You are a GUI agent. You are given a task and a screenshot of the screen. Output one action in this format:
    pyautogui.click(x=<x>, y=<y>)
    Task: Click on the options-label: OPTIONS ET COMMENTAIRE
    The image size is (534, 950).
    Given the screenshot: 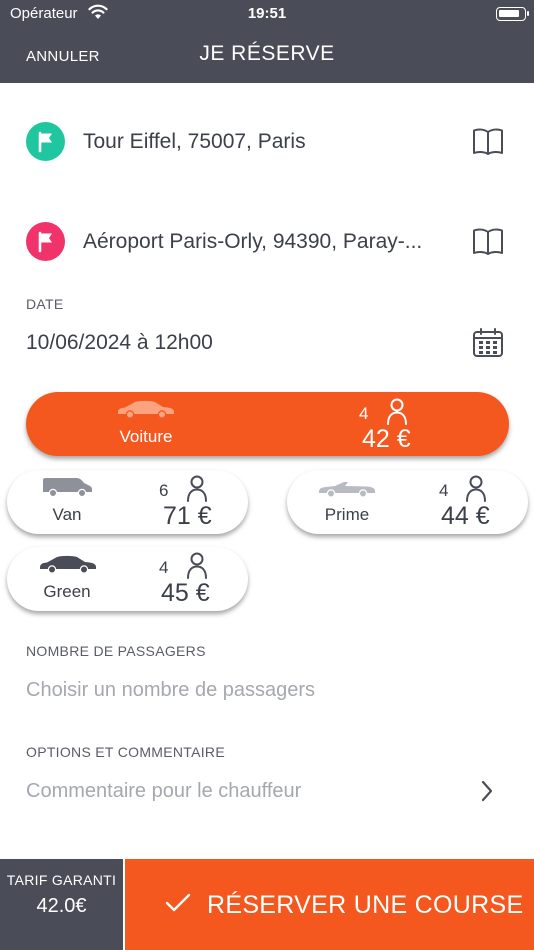 What is the action you would take?
    pyautogui.click(x=125, y=752)
    